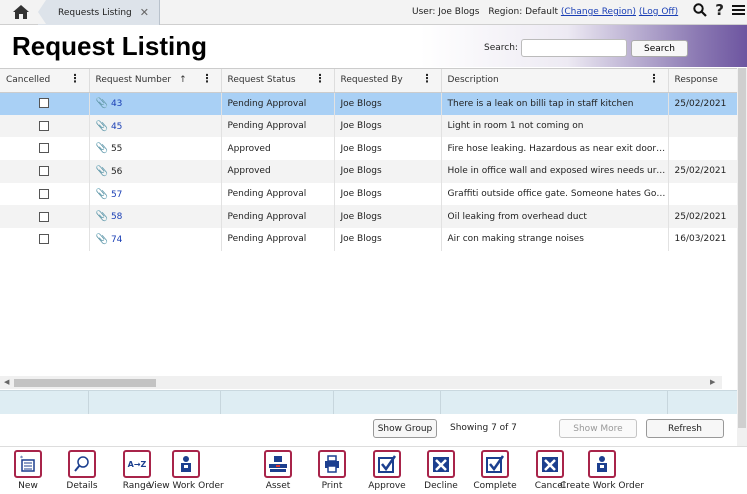 The width and height of the screenshot is (747, 494). I want to click on column-label: Response, so click(696, 80).